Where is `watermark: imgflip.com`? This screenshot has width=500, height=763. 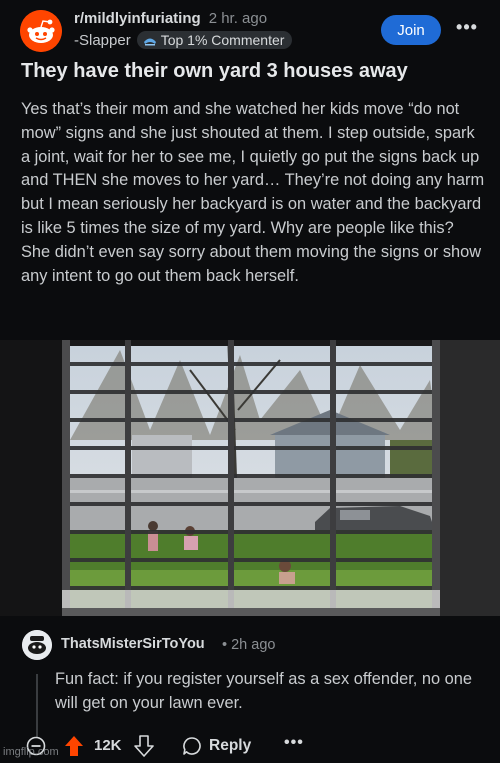
watermark: imgflip.com is located at coordinates (31, 752).